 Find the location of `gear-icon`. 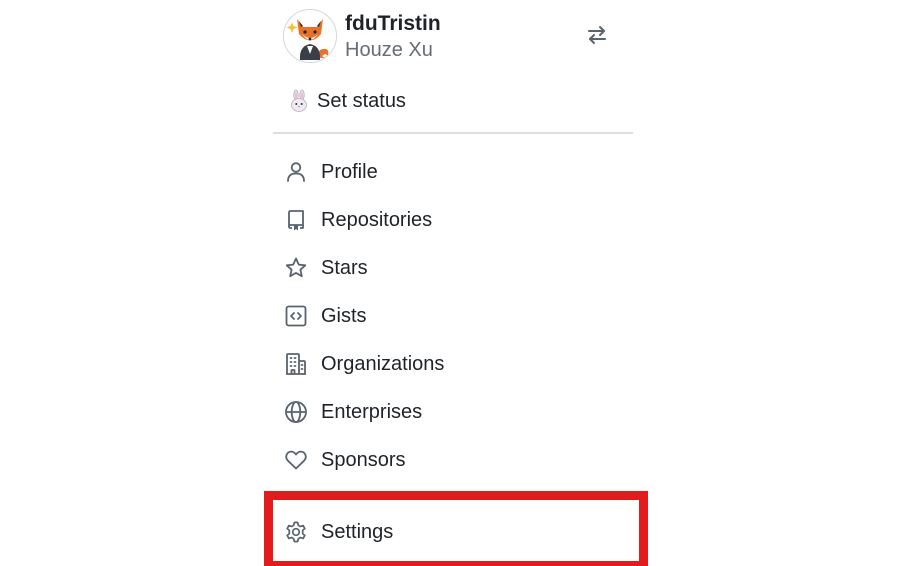

gear-icon is located at coordinates (296, 532).